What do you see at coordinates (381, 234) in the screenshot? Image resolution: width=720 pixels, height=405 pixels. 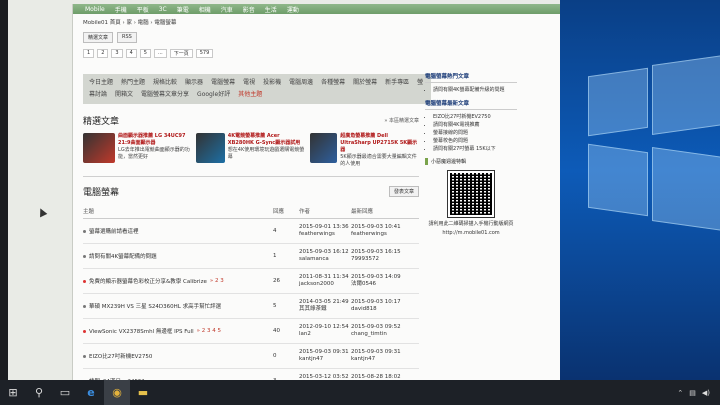 I see `last-reply-user: featherwings` at bounding box center [381, 234].